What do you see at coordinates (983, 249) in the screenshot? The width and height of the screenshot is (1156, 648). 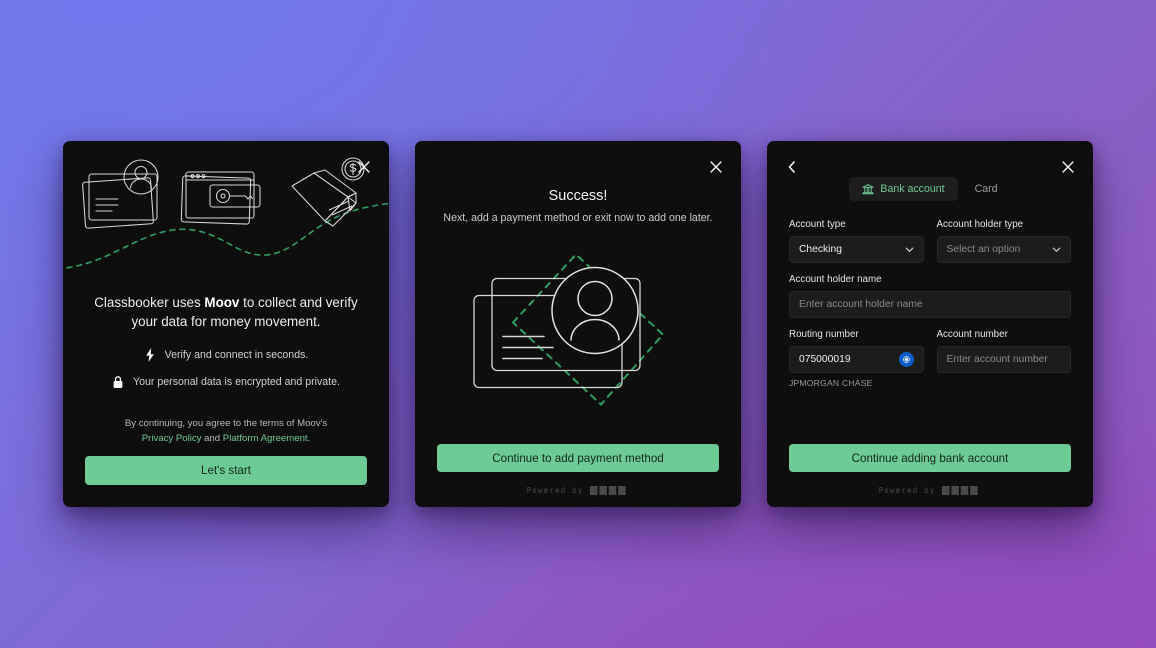 I see `account-holder-type-value: Select an option` at bounding box center [983, 249].